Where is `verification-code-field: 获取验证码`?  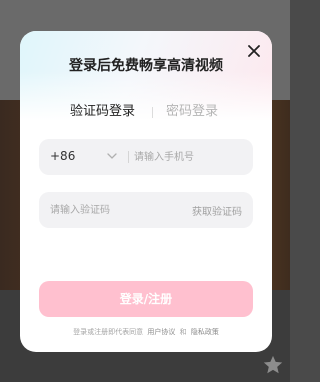 verification-code-field: 获取验证码 is located at coordinates (146, 210).